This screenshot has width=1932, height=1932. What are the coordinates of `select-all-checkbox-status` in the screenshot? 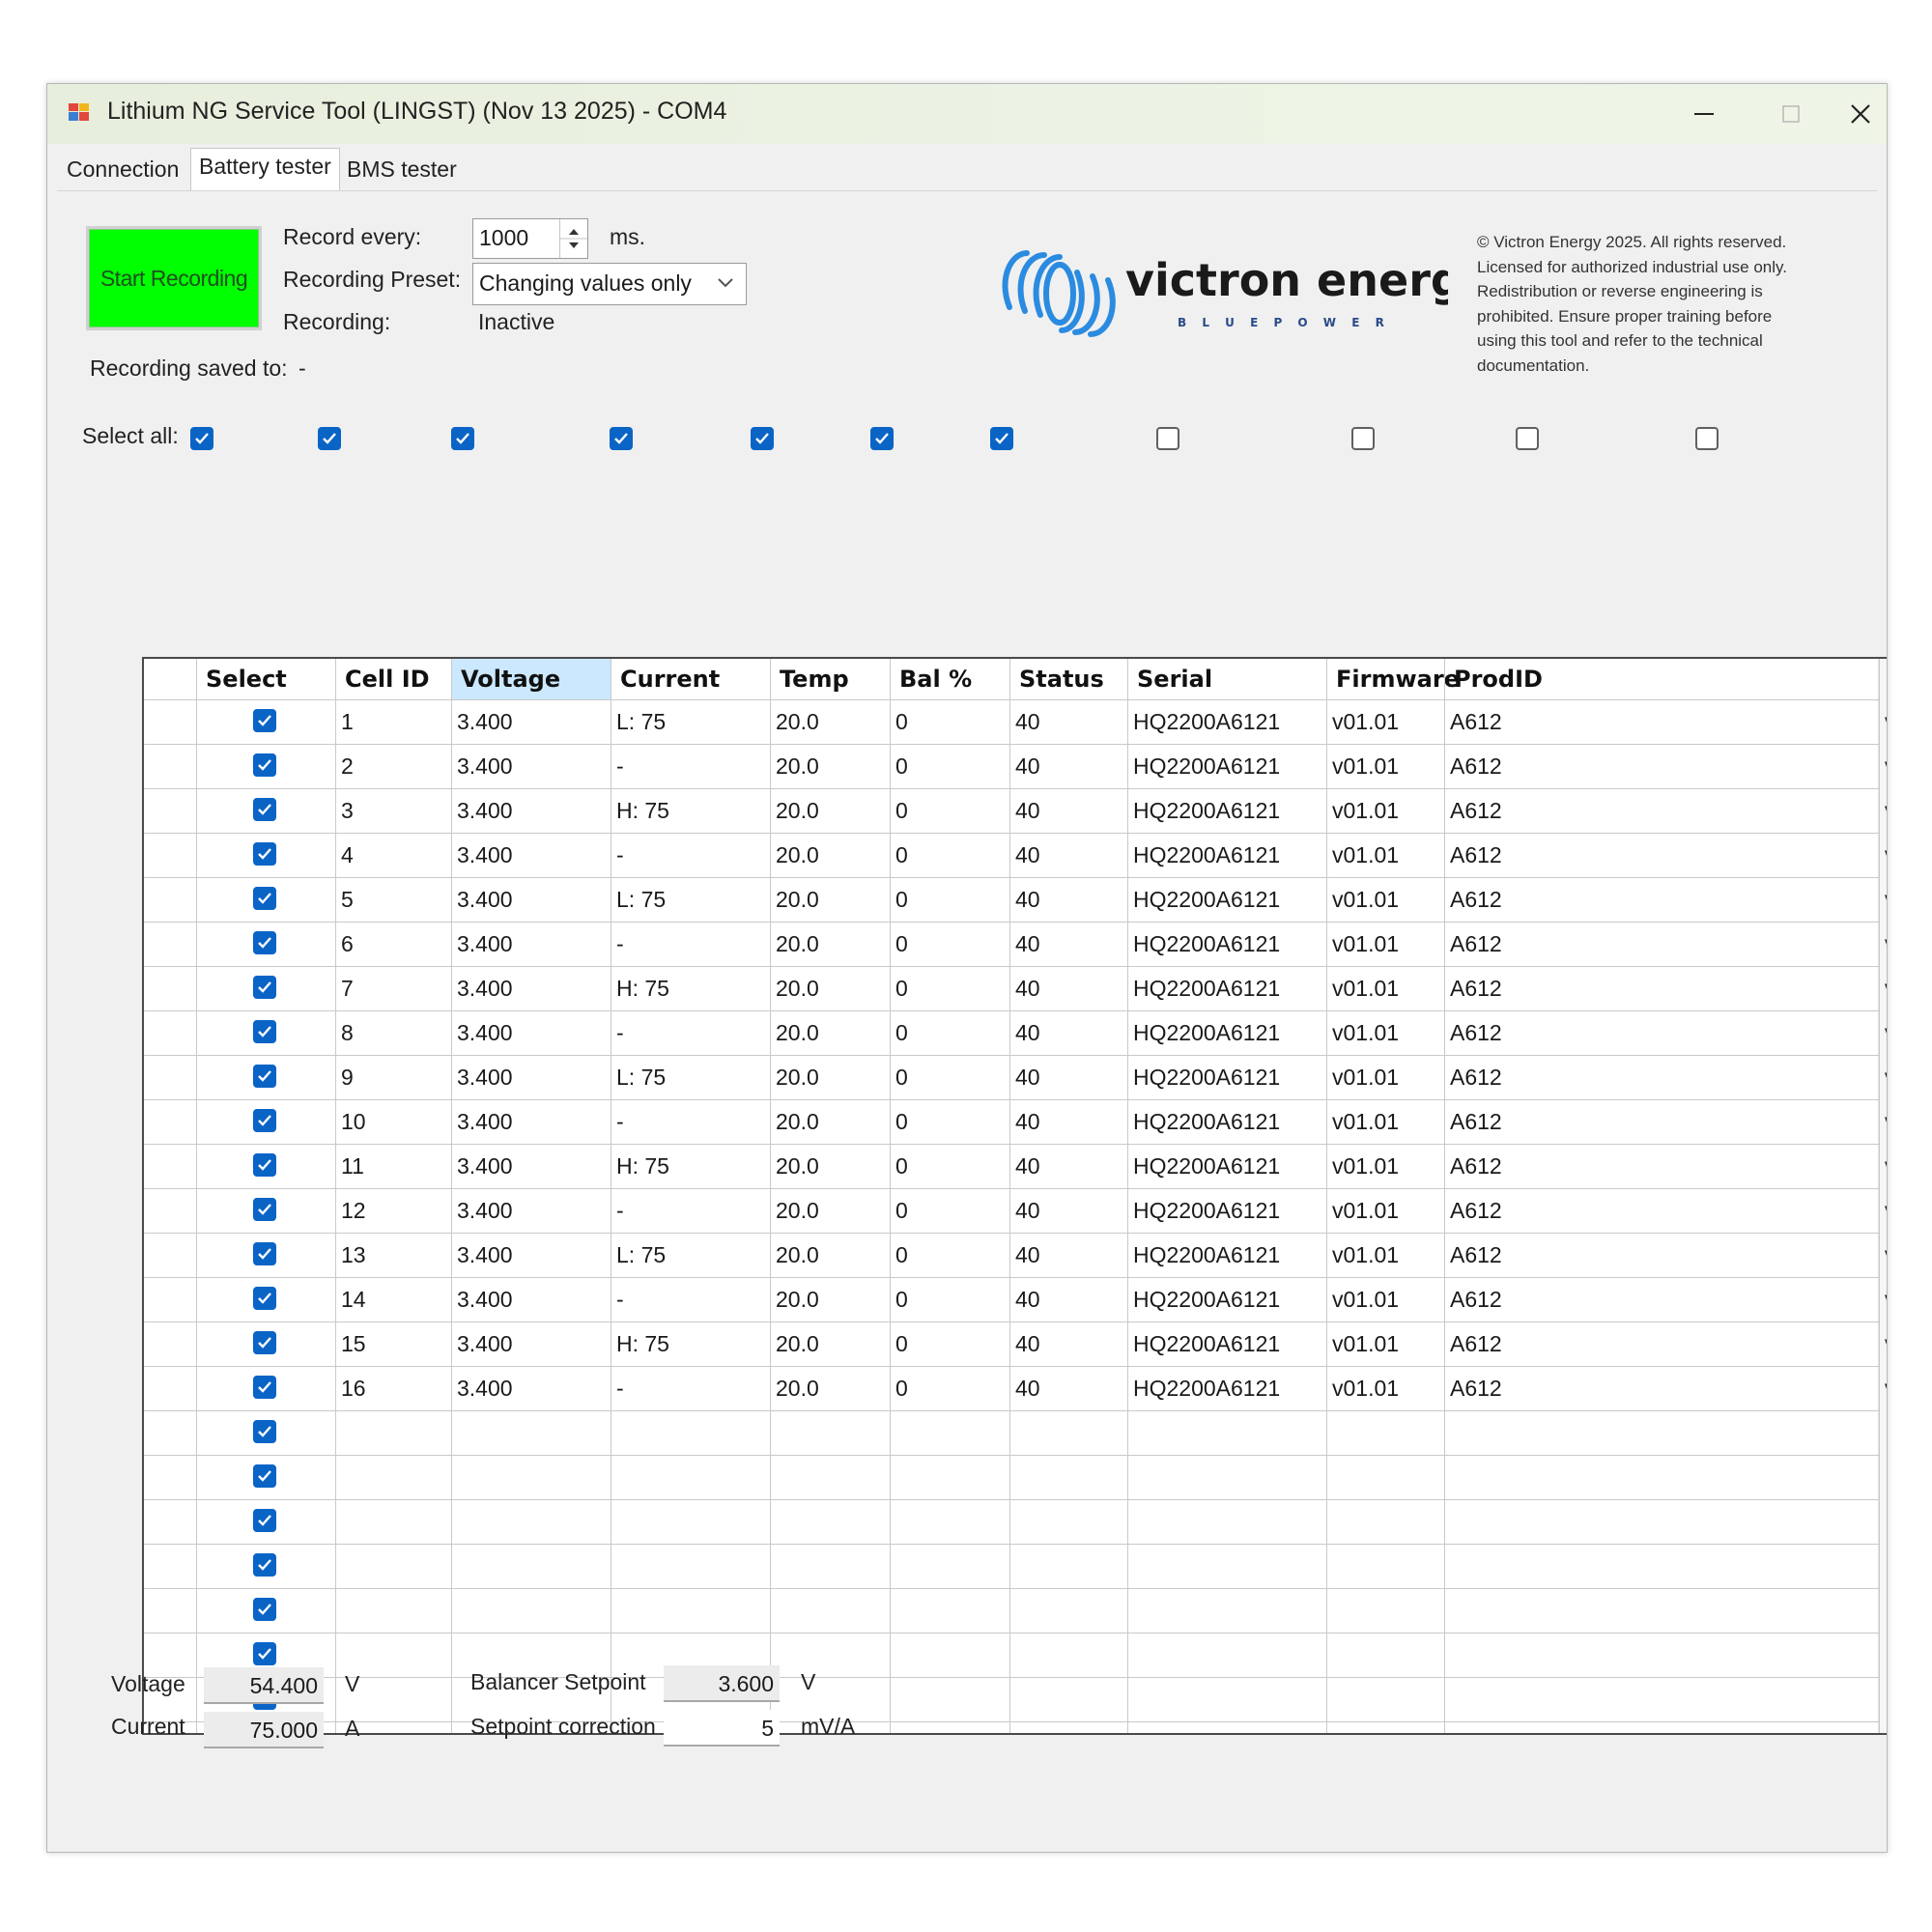 It's located at (1002, 438).